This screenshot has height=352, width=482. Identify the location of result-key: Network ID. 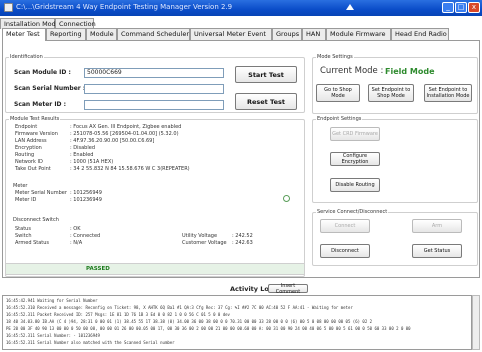
(29, 162).